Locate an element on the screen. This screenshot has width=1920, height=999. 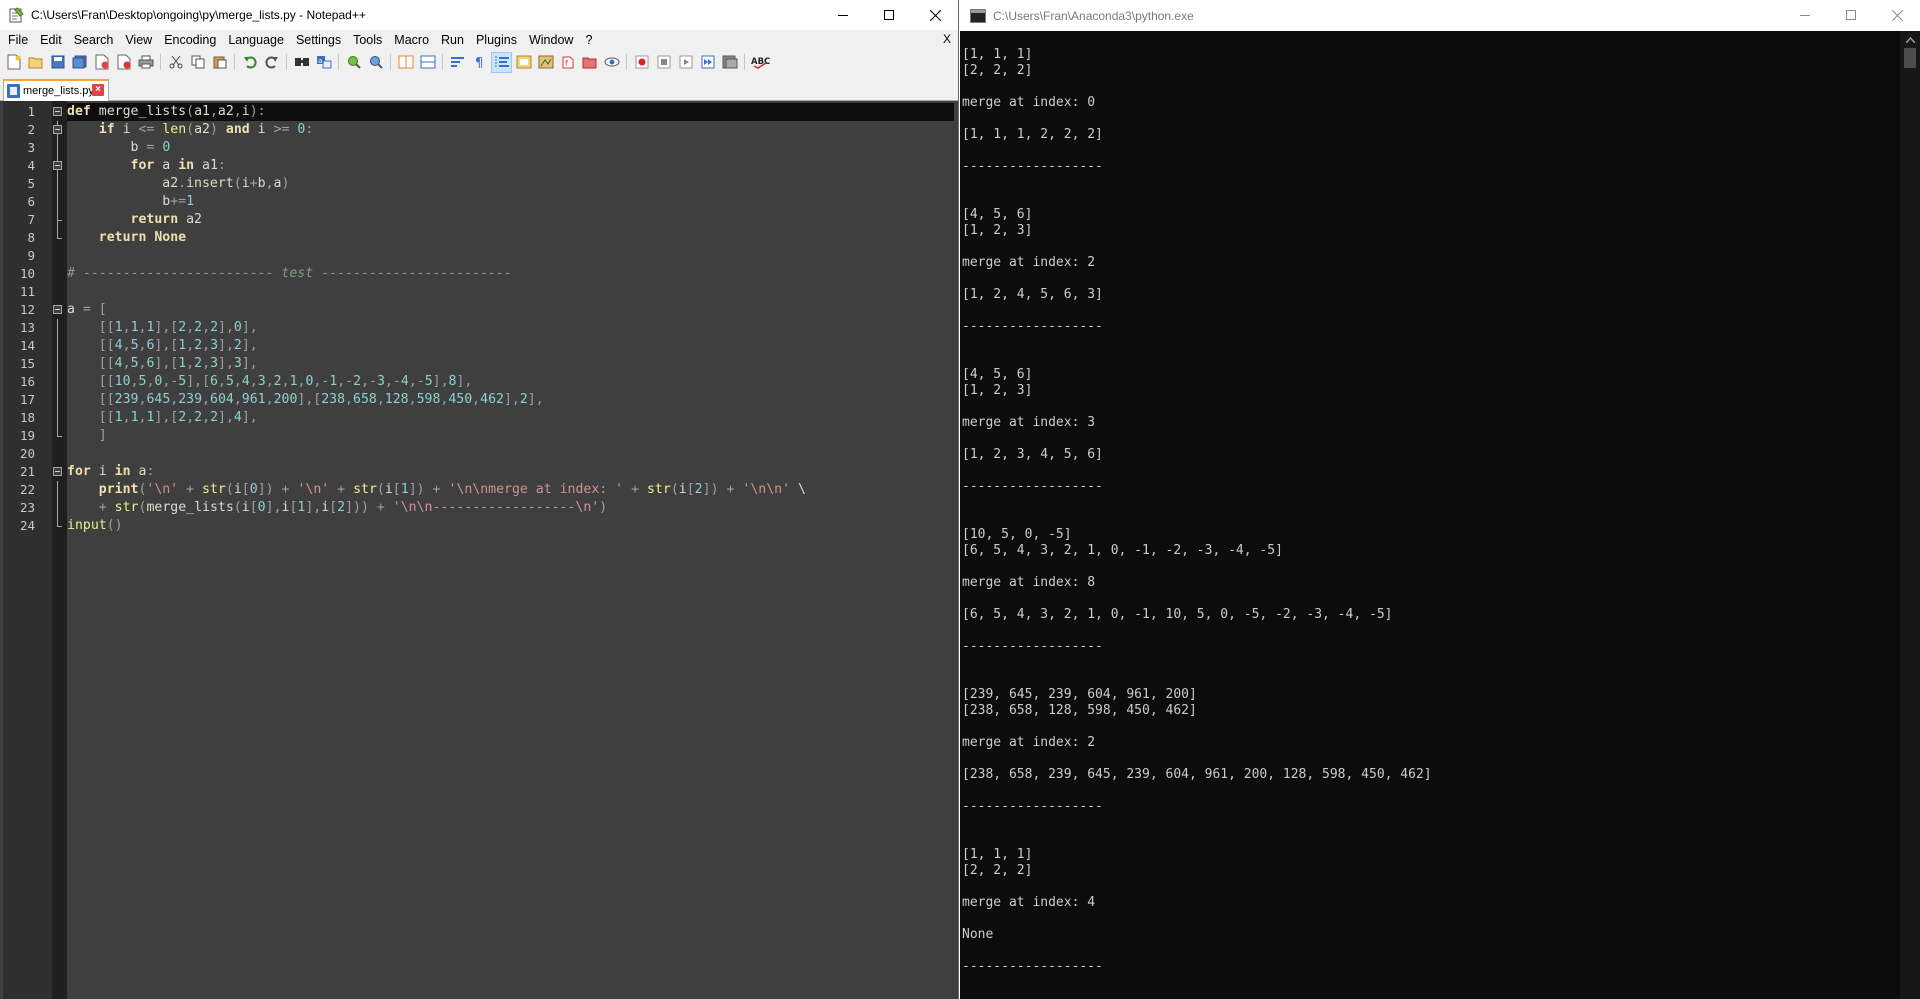
code-line: 12 a = [ is located at coordinates (487, 310).